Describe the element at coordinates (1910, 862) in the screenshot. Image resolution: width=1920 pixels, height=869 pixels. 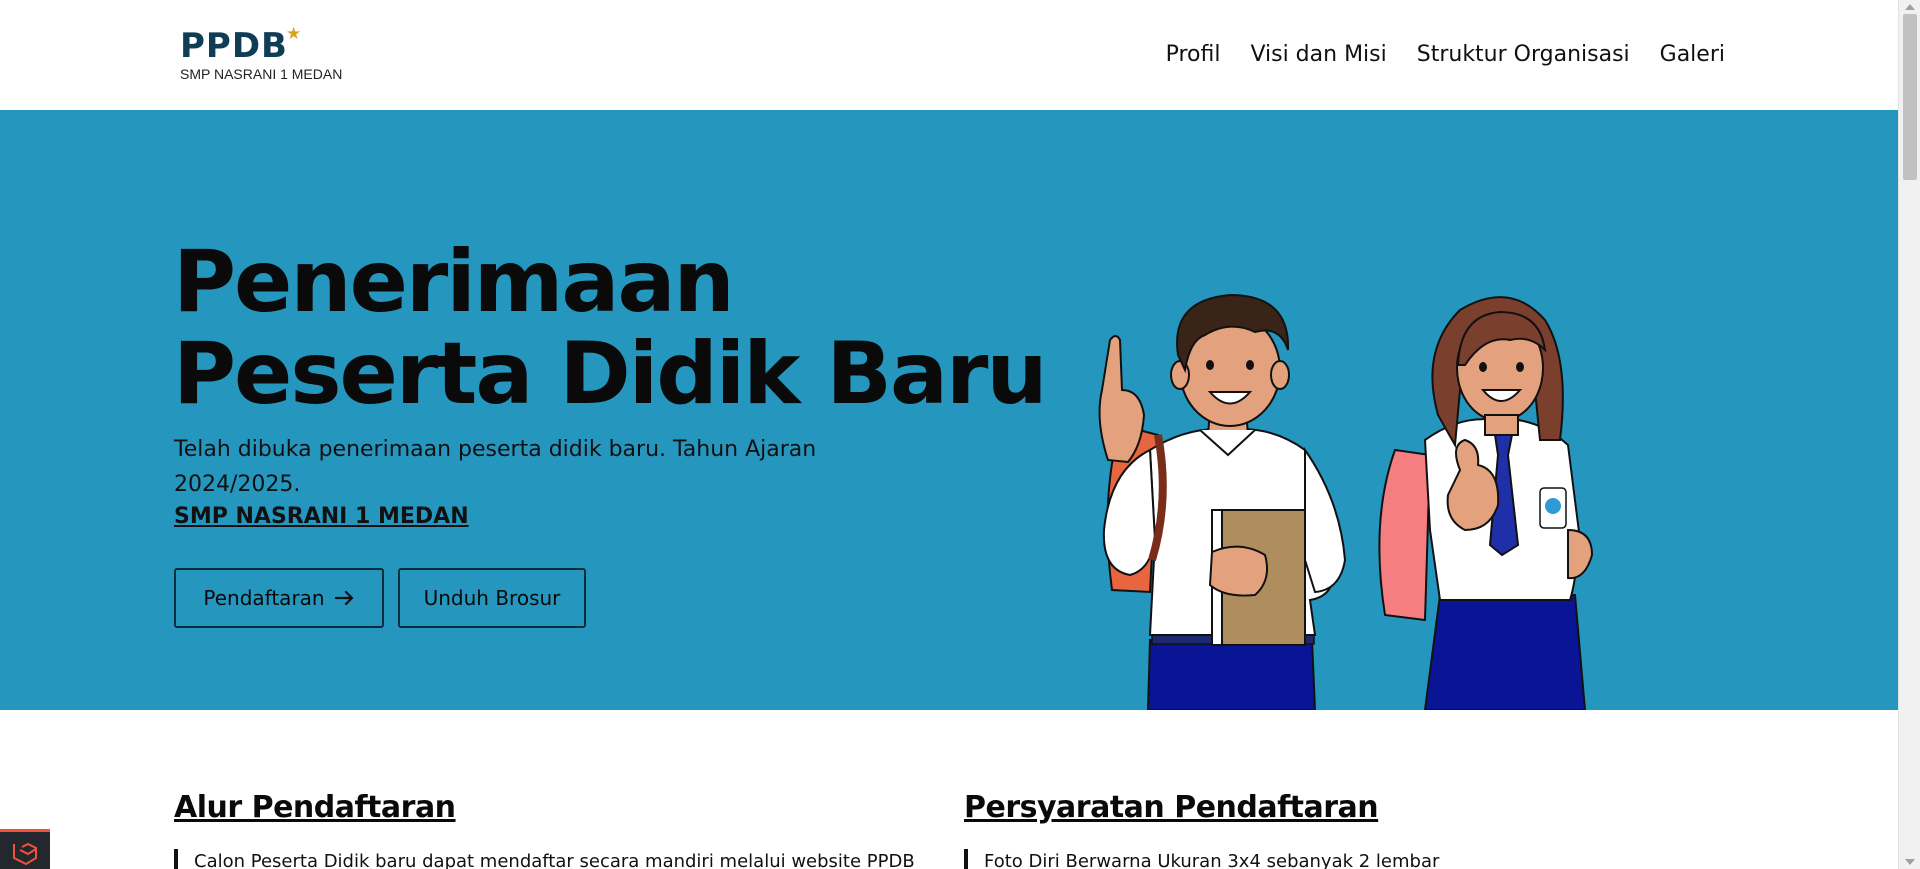
I see `scroll-down-icon` at that location.